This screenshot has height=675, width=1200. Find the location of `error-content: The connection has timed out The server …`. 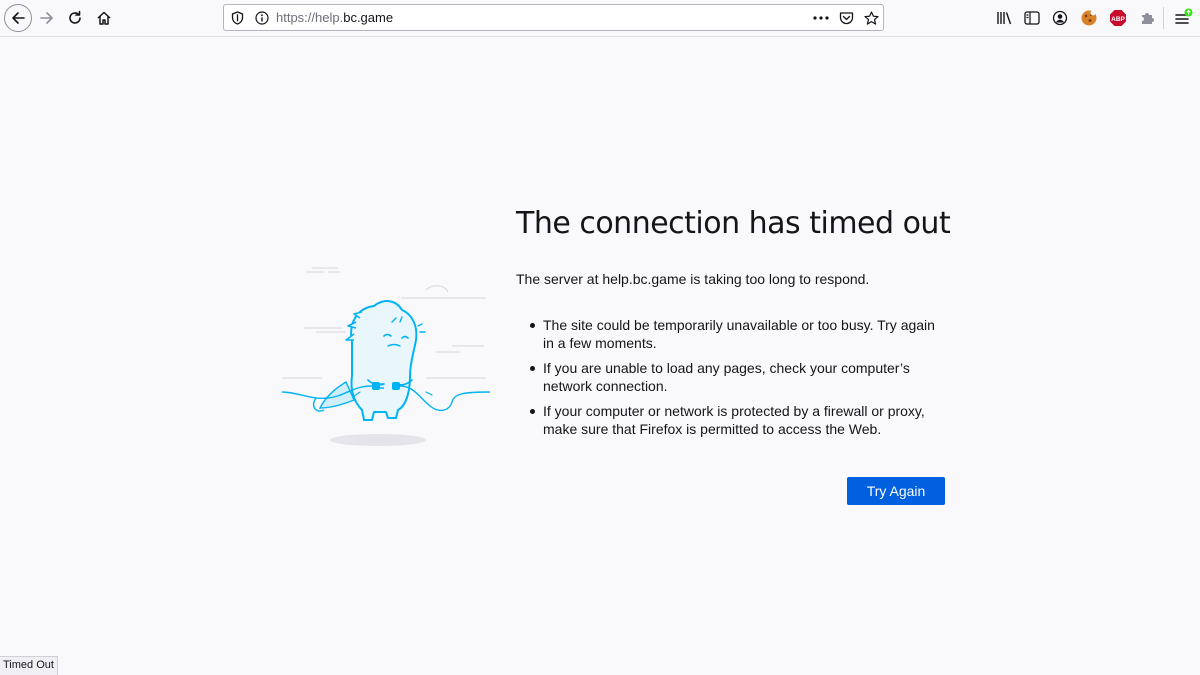

error-content: The connection has timed out The server … is located at coordinates (736, 325).